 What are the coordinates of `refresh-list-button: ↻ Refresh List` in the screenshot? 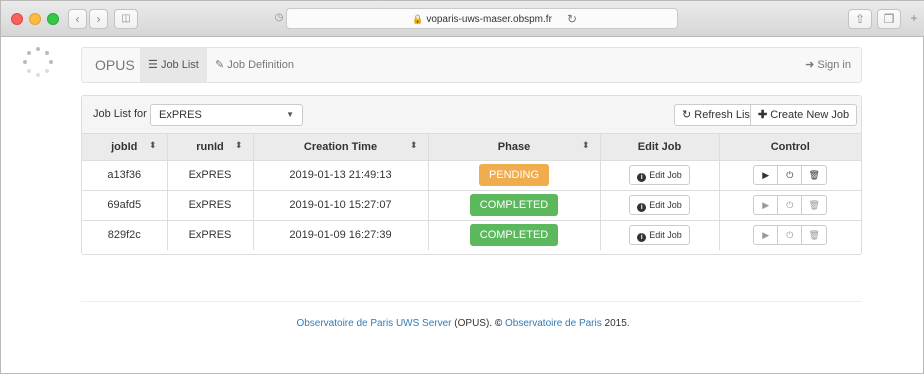 It's located at (717, 115).